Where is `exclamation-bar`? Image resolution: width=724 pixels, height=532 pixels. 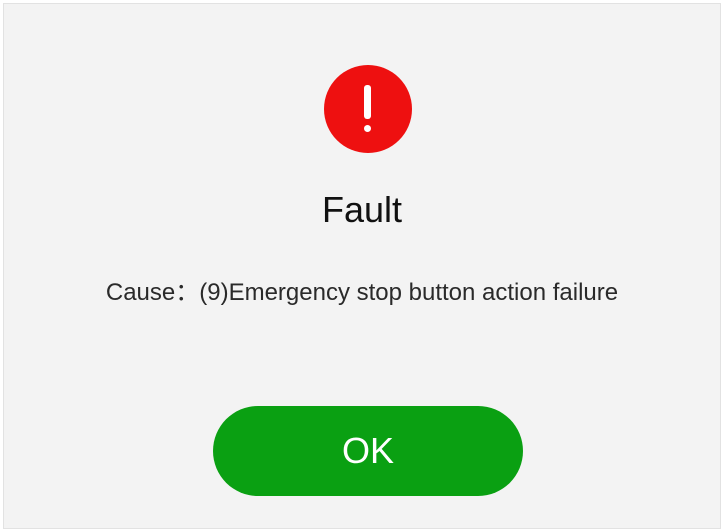 exclamation-bar is located at coordinates (367, 102).